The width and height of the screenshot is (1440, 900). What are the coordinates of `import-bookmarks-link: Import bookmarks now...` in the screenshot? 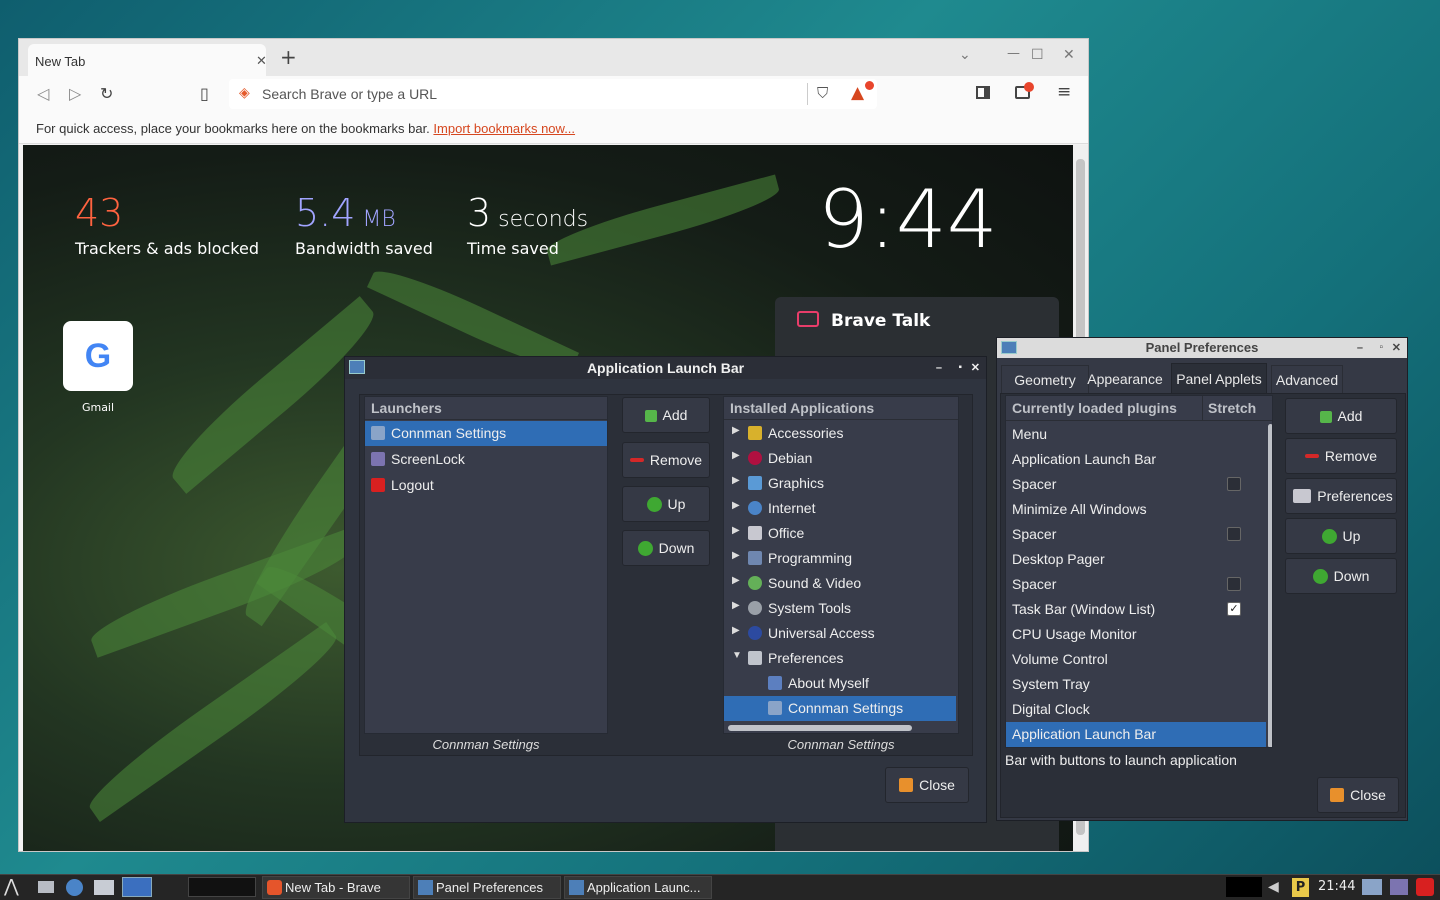 It's located at (504, 128).